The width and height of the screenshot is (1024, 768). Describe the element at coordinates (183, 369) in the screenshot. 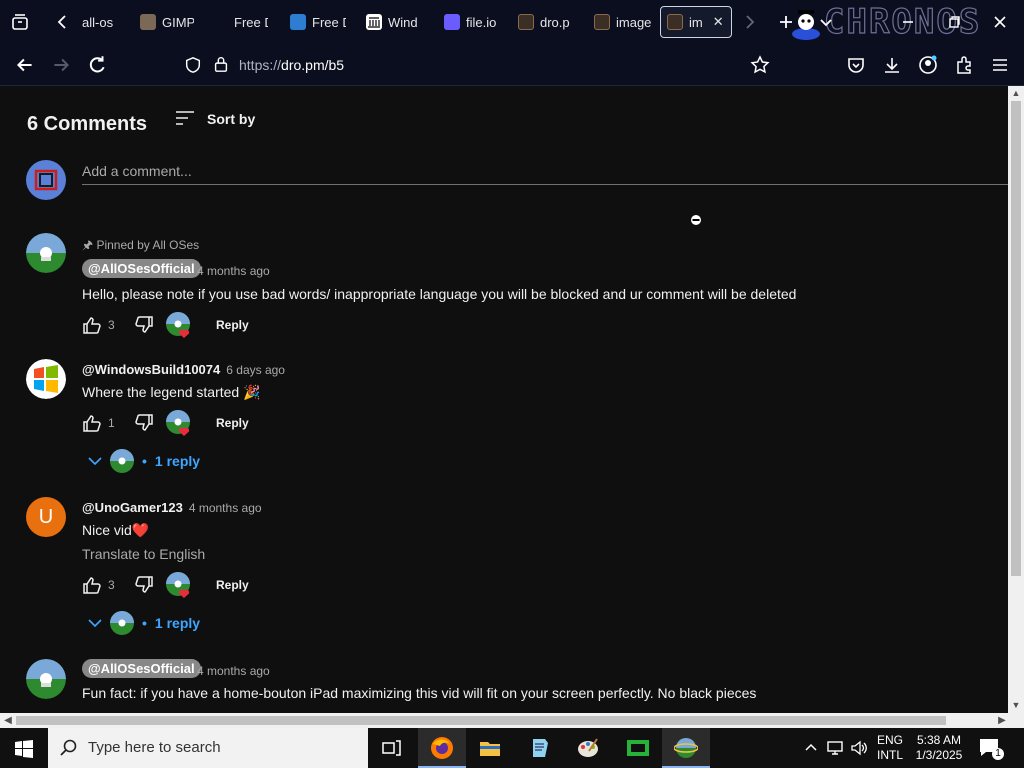

I see `comment-author: @WindowsBuild10074 6 days ago` at that location.